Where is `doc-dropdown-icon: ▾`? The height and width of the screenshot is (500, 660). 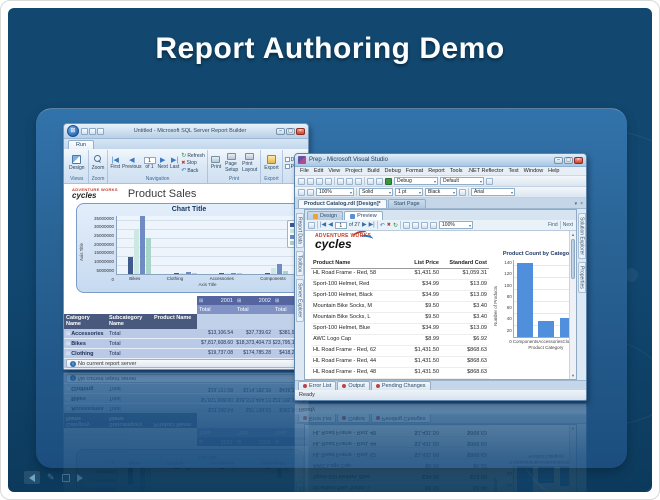
doc-dropdown-icon: ▾ is located at coordinates (576, 204).